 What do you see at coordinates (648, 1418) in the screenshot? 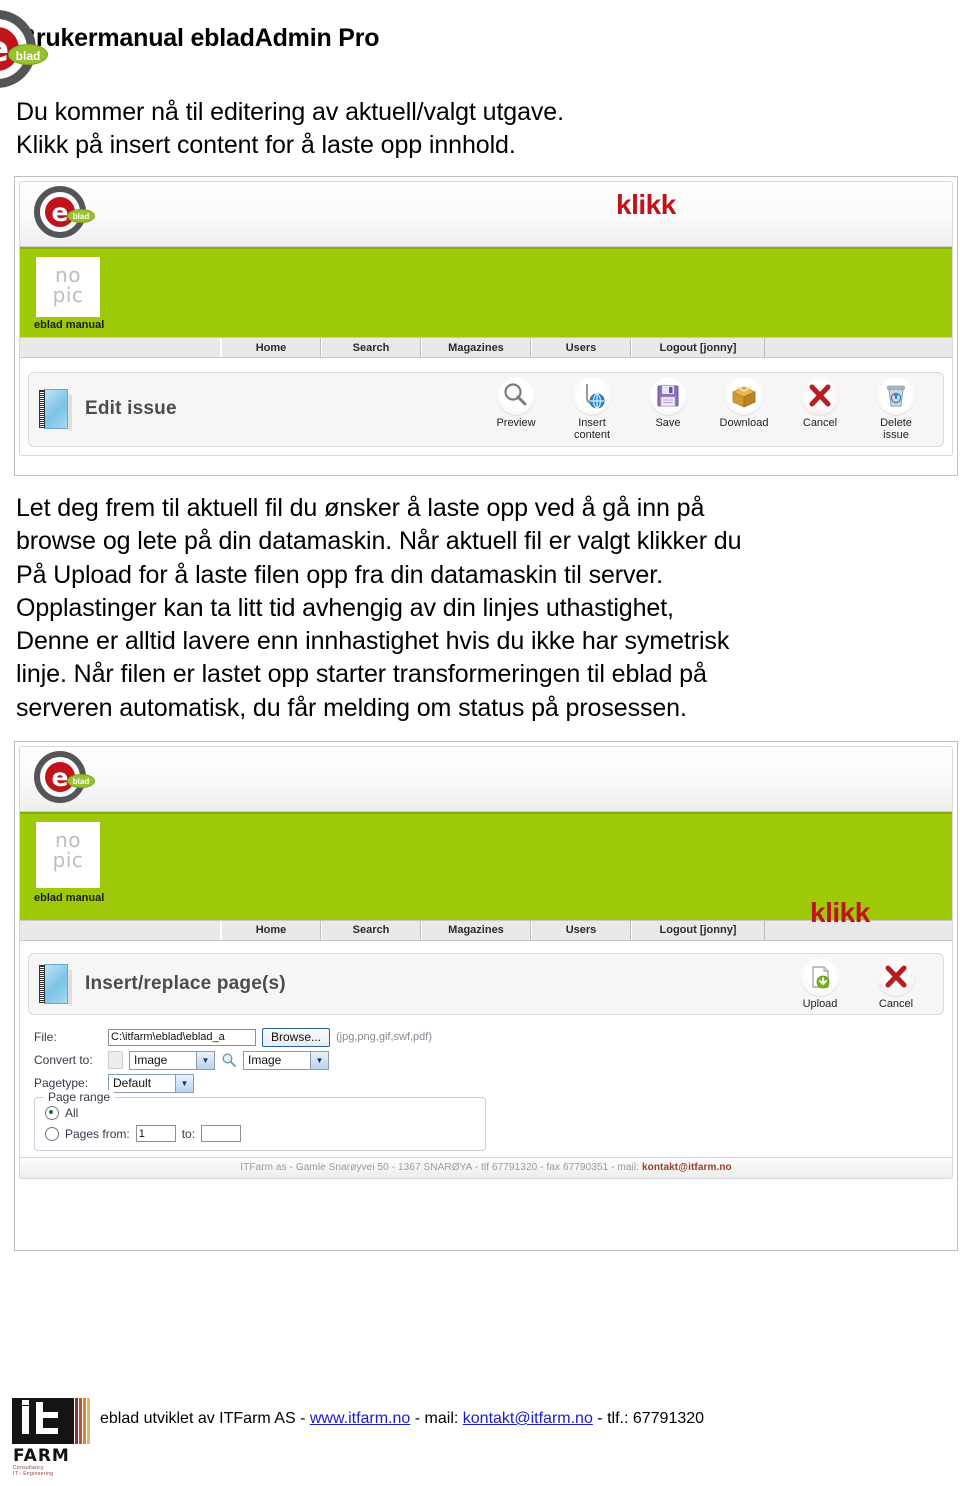
I see `footer-text-suffix: - tlf.: 67791320` at bounding box center [648, 1418].